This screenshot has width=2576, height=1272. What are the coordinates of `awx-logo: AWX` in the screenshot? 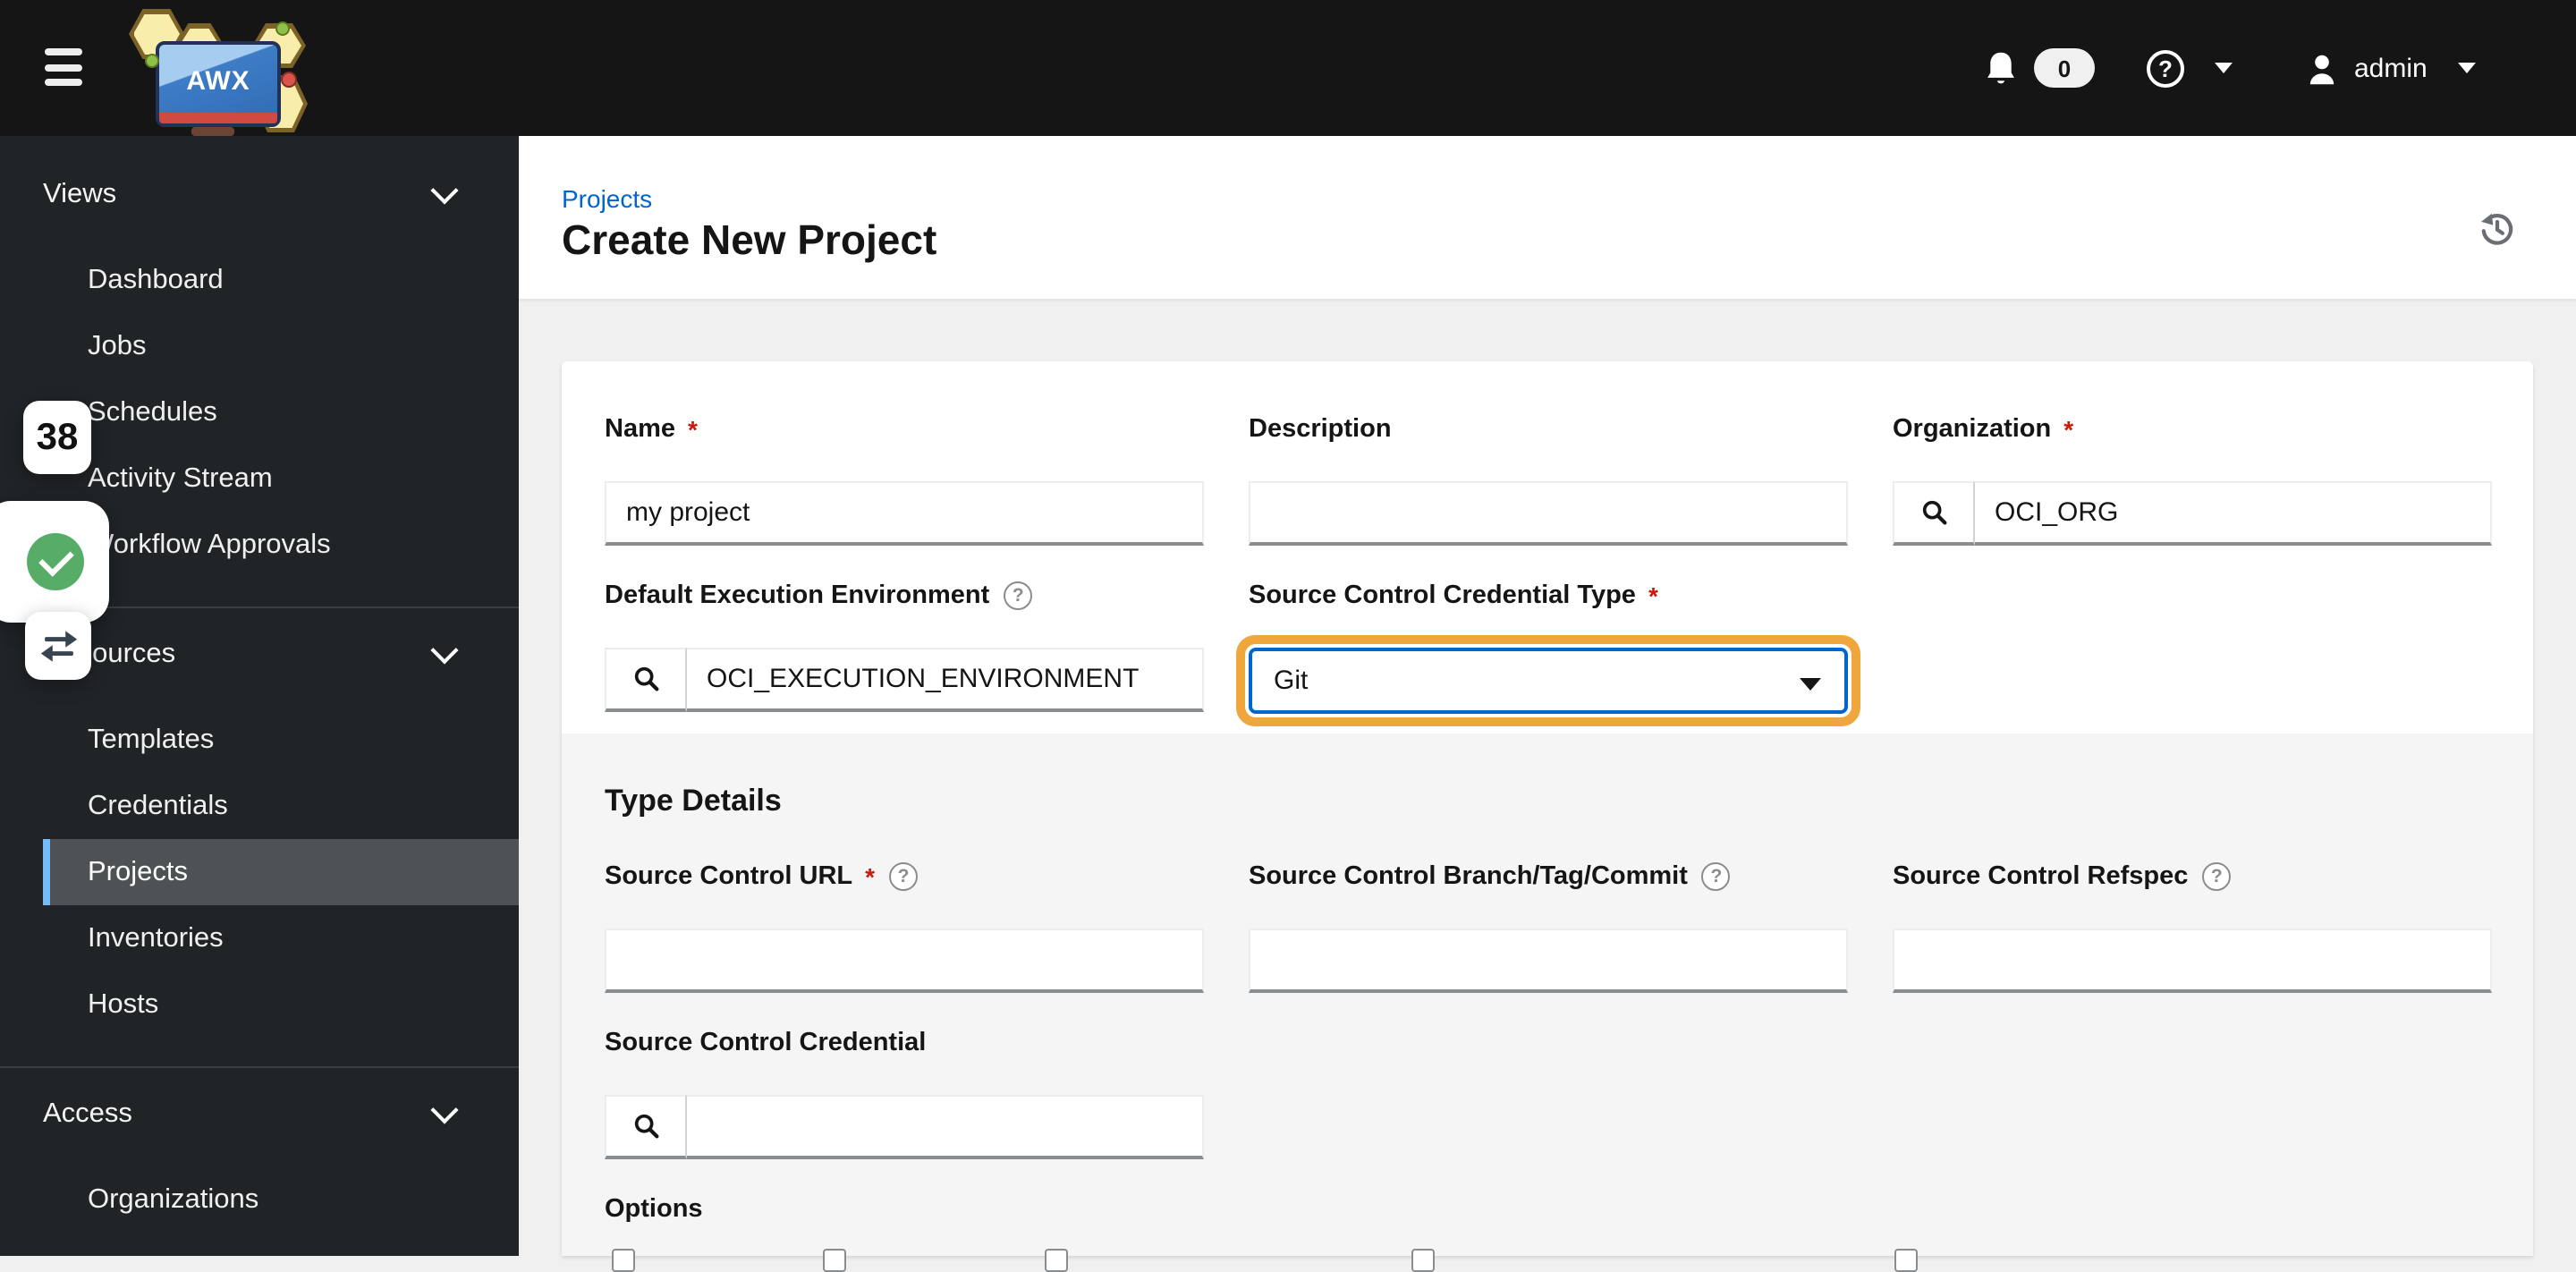 It's located at (218, 70).